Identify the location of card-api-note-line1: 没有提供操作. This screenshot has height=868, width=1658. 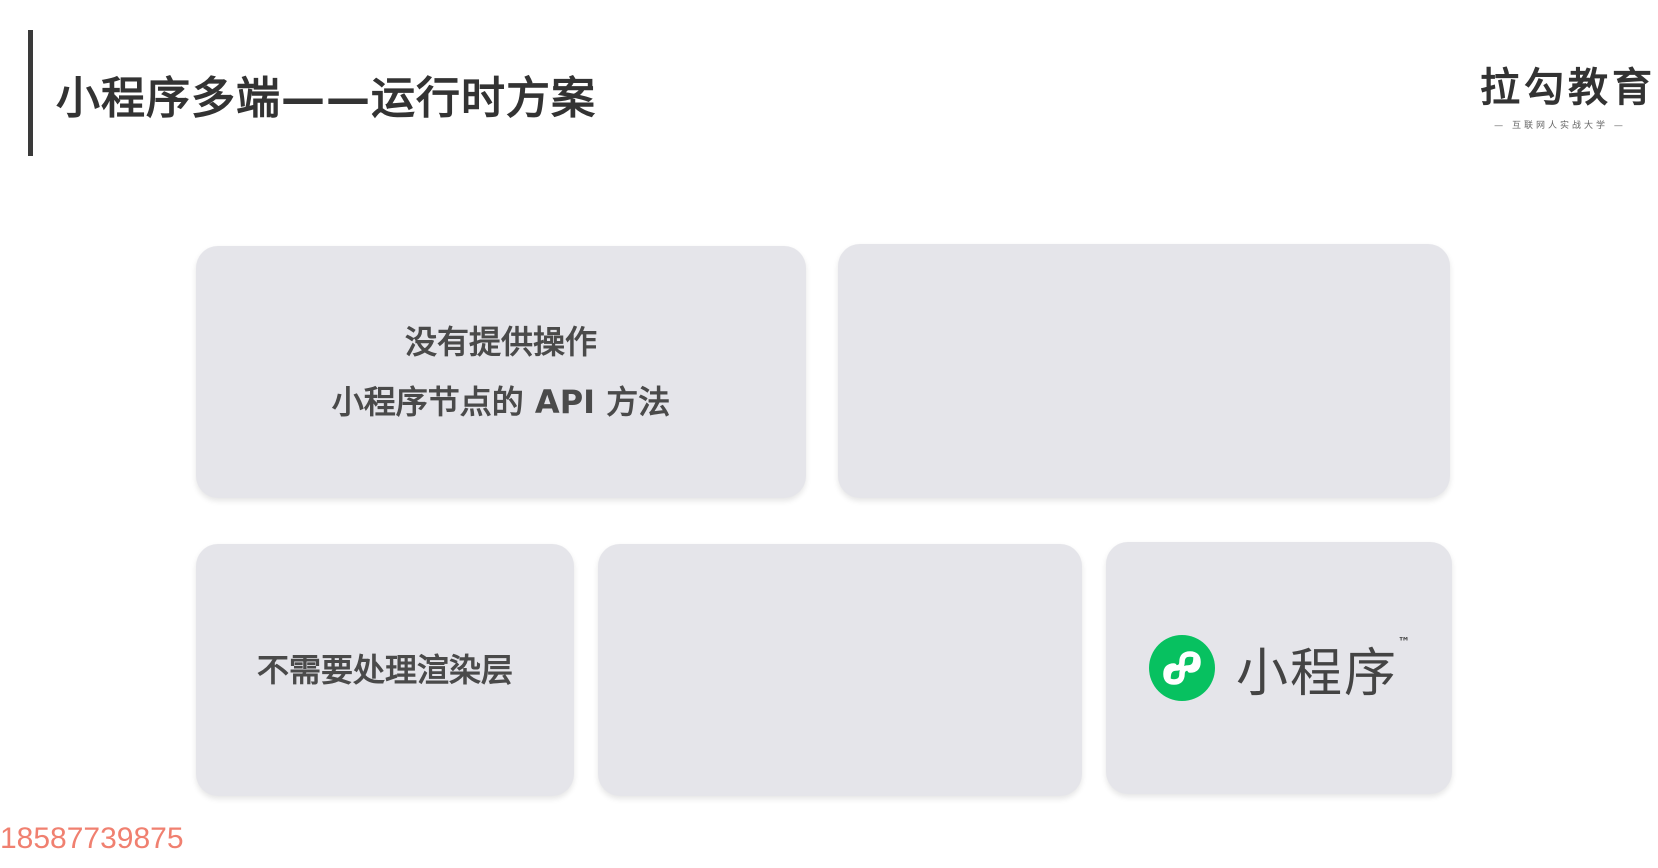
(500, 342).